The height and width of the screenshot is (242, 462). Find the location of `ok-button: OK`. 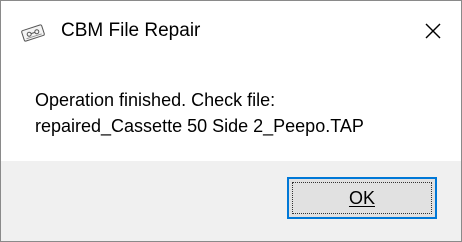

ok-button: OK is located at coordinates (362, 198).